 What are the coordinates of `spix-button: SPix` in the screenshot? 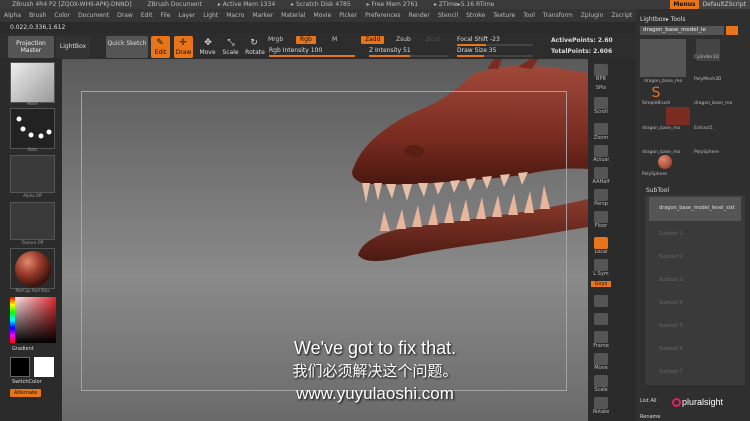 It's located at (601, 88).